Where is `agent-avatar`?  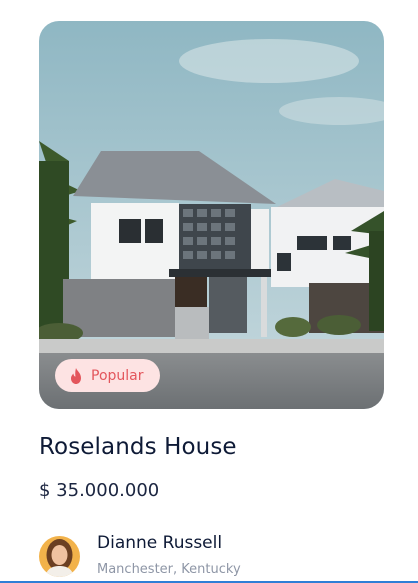 agent-avatar is located at coordinates (59, 556).